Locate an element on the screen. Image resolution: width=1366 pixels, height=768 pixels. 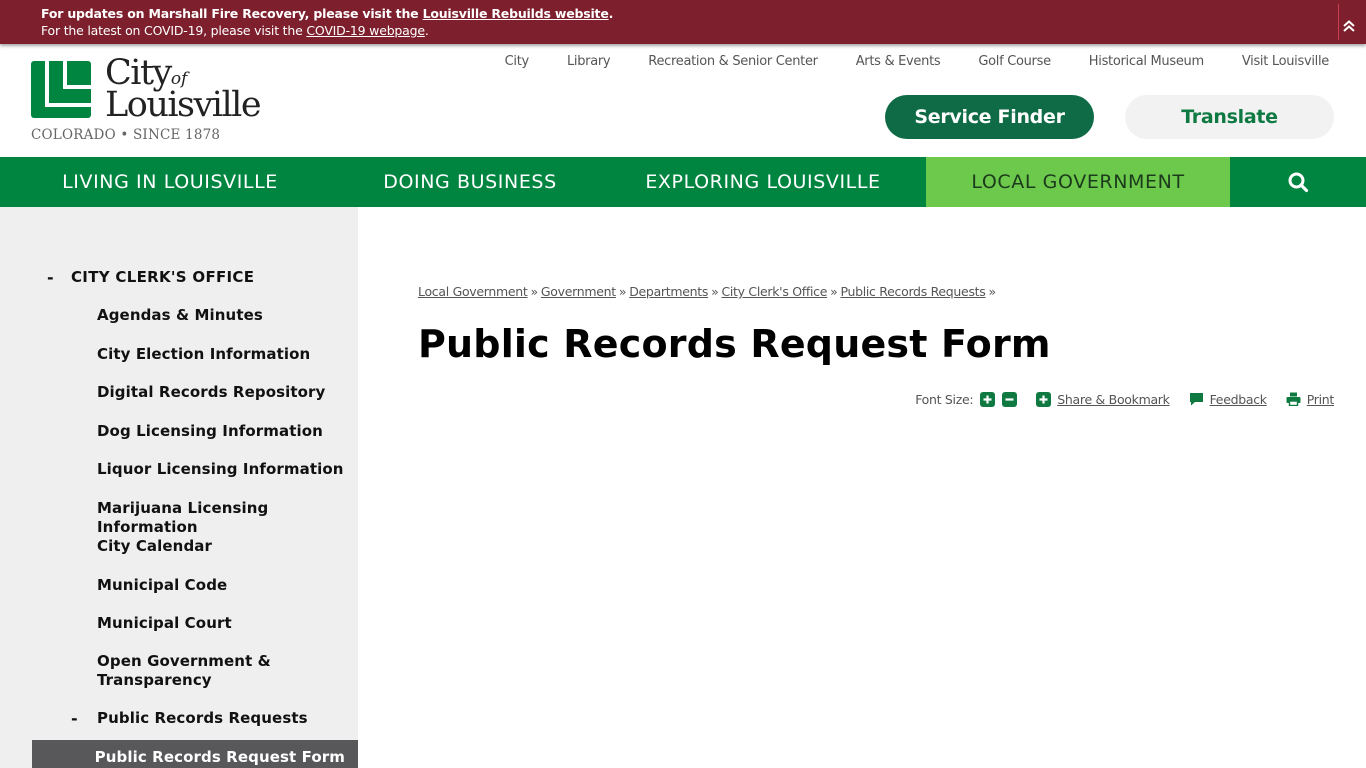
share-plus-icon is located at coordinates (1044, 399).